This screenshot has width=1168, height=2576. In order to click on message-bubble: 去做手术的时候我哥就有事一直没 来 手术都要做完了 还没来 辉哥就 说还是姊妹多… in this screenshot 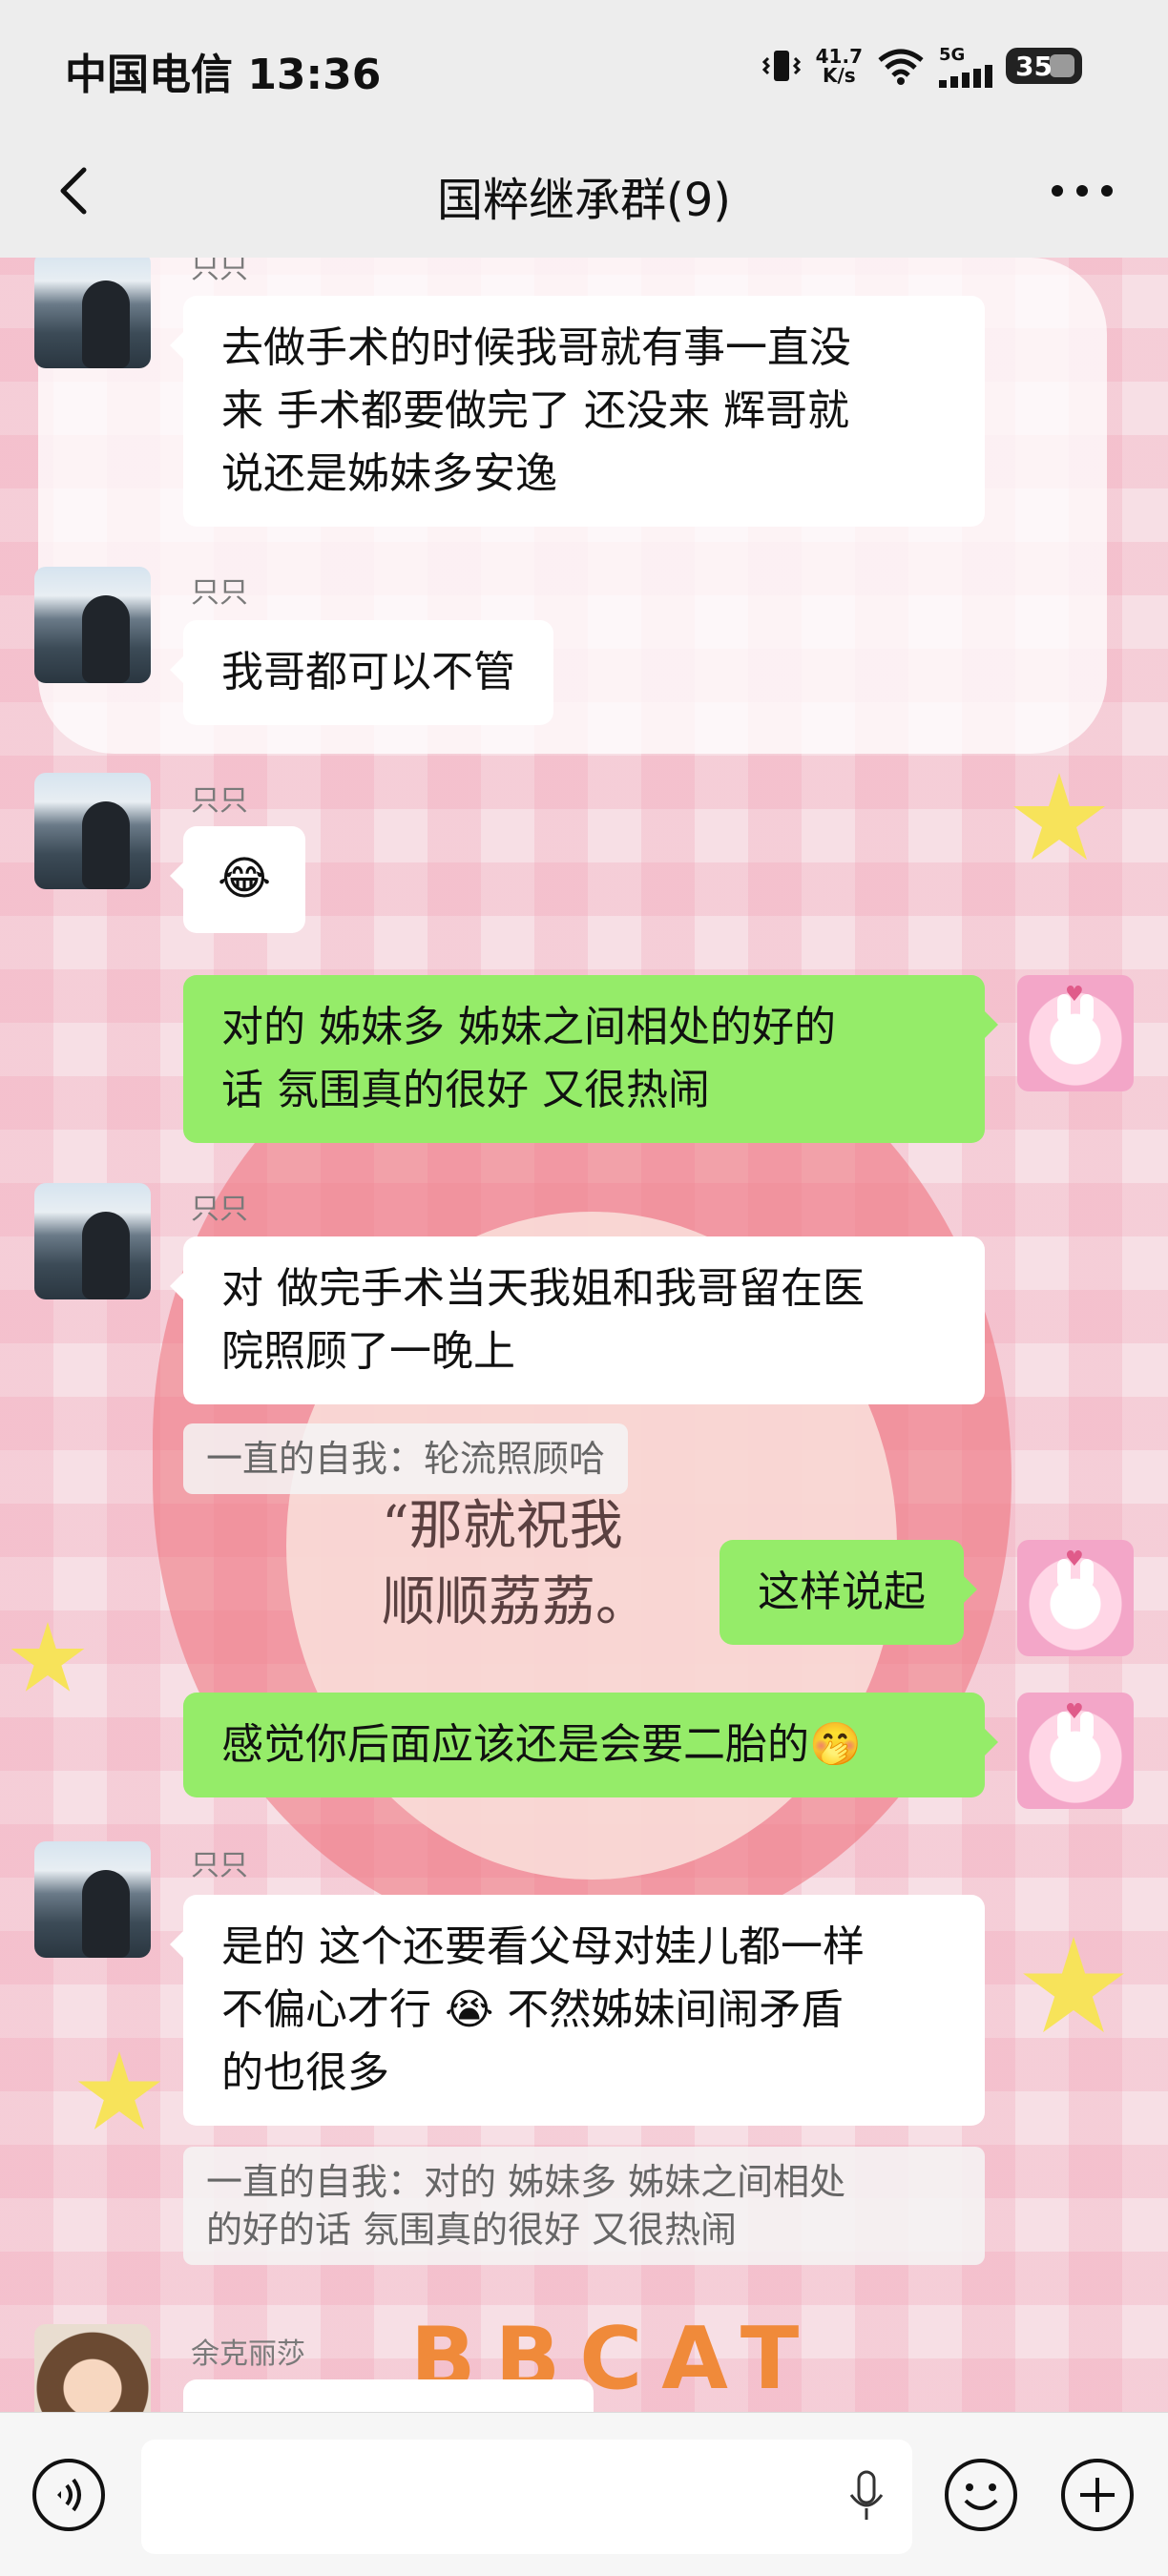, I will do `click(577, 411)`.